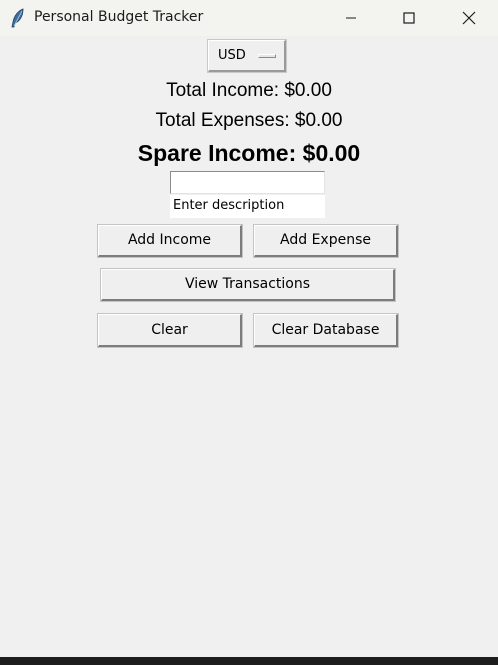 Image resolution: width=498 pixels, height=665 pixels. I want to click on add-expense-label: Add Expense, so click(325, 240).